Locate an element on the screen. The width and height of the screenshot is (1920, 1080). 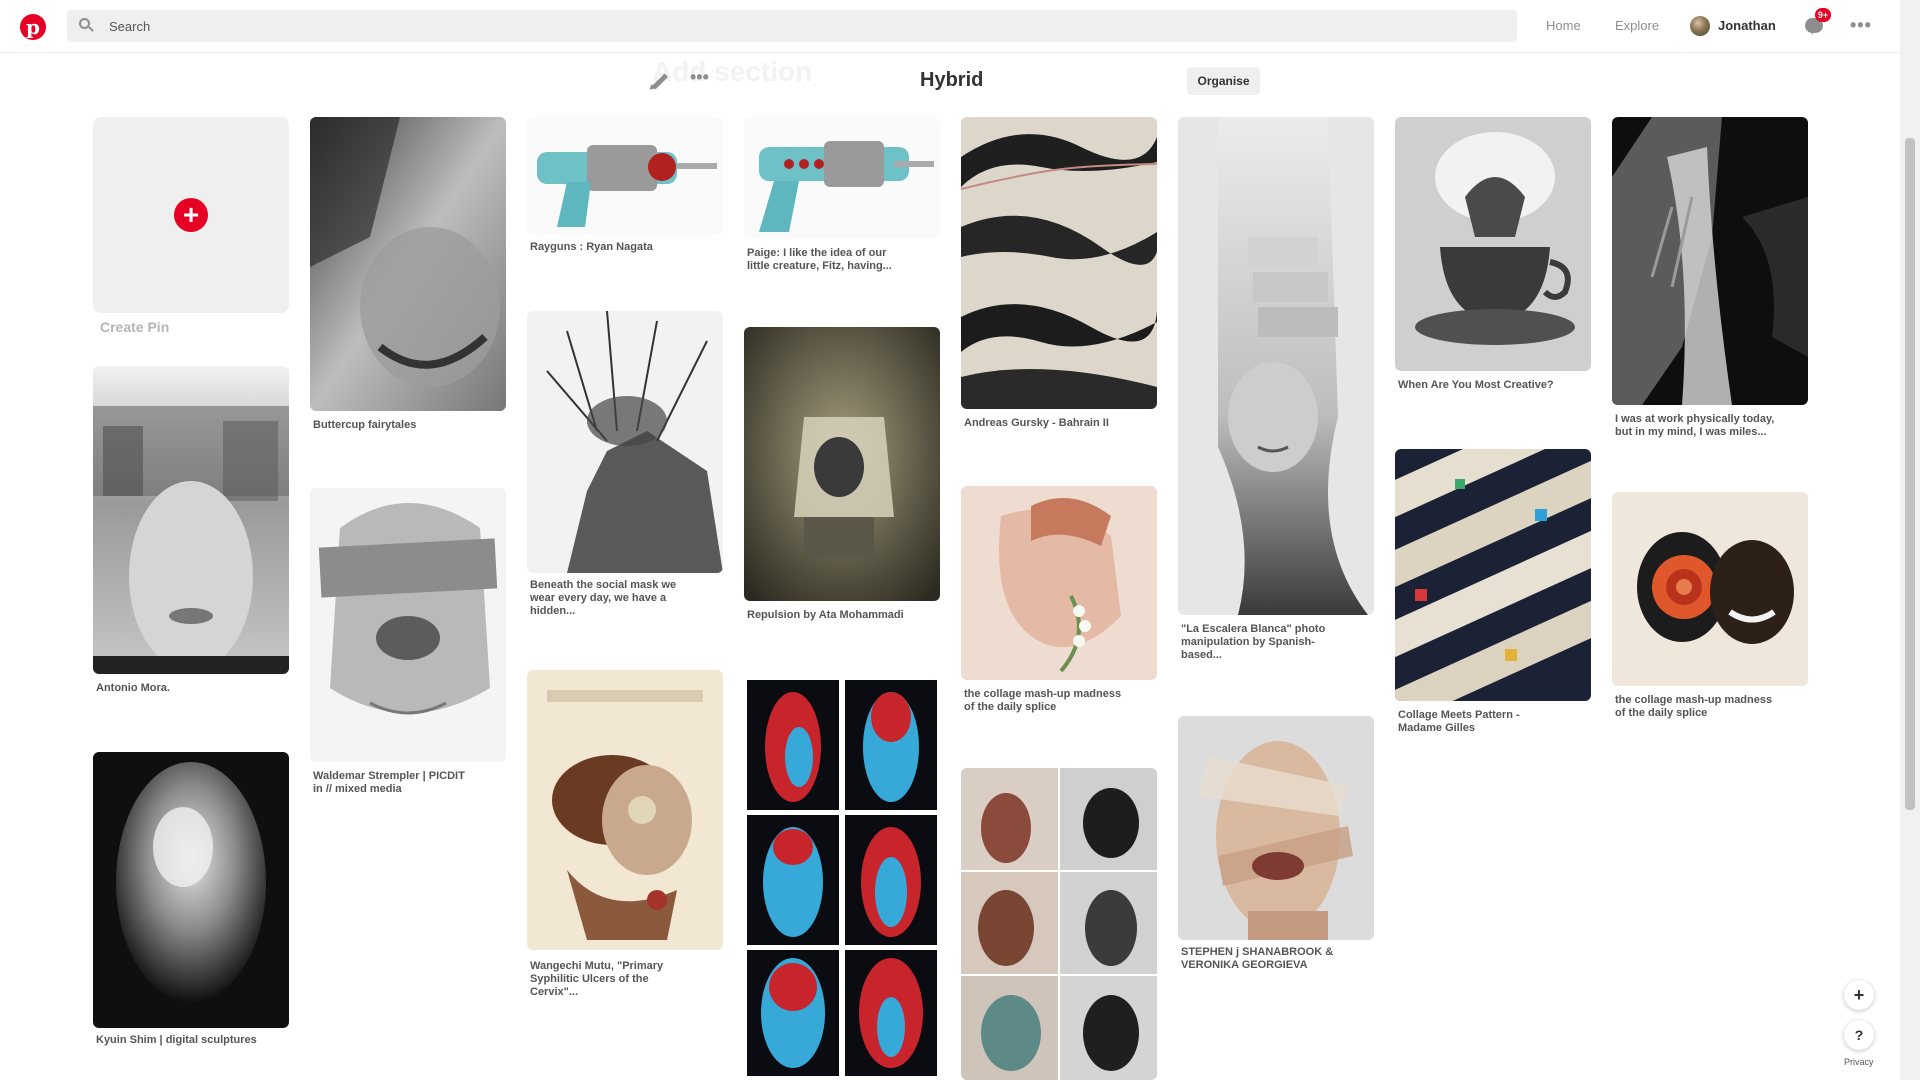
pin-card: Kyuin Shim | digital sculptures is located at coordinates (191, 902).